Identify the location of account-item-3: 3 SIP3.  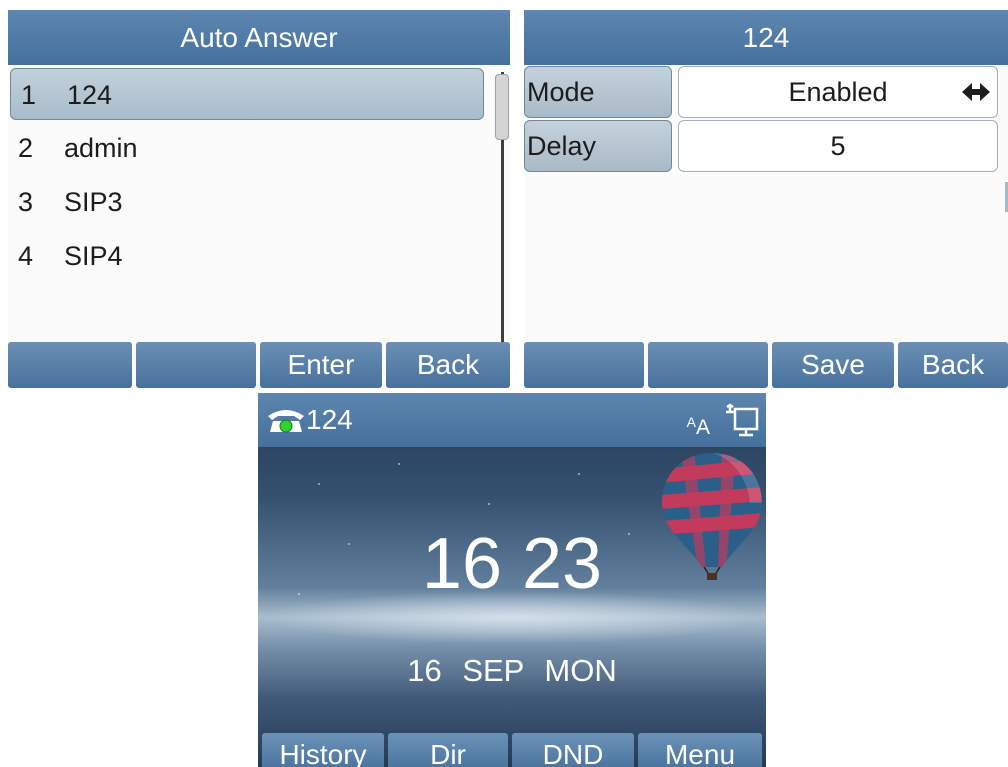
(247, 202).